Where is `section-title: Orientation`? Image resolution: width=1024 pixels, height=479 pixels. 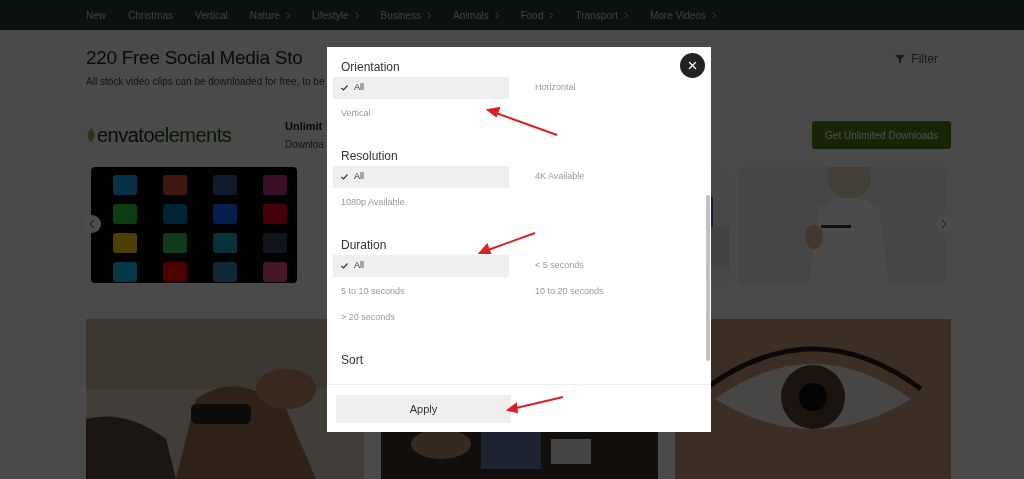
section-title: Orientation is located at coordinates (370, 67).